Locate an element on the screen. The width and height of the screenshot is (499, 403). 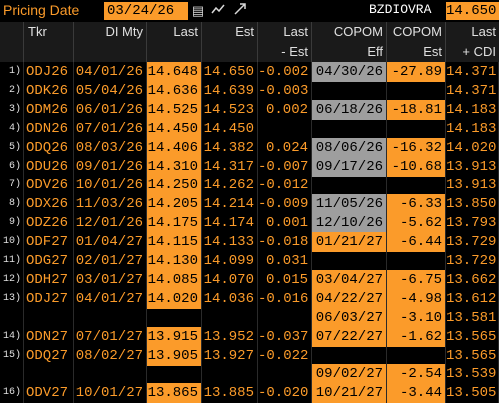
last-cell: 13.905 is located at coordinates (174, 356).